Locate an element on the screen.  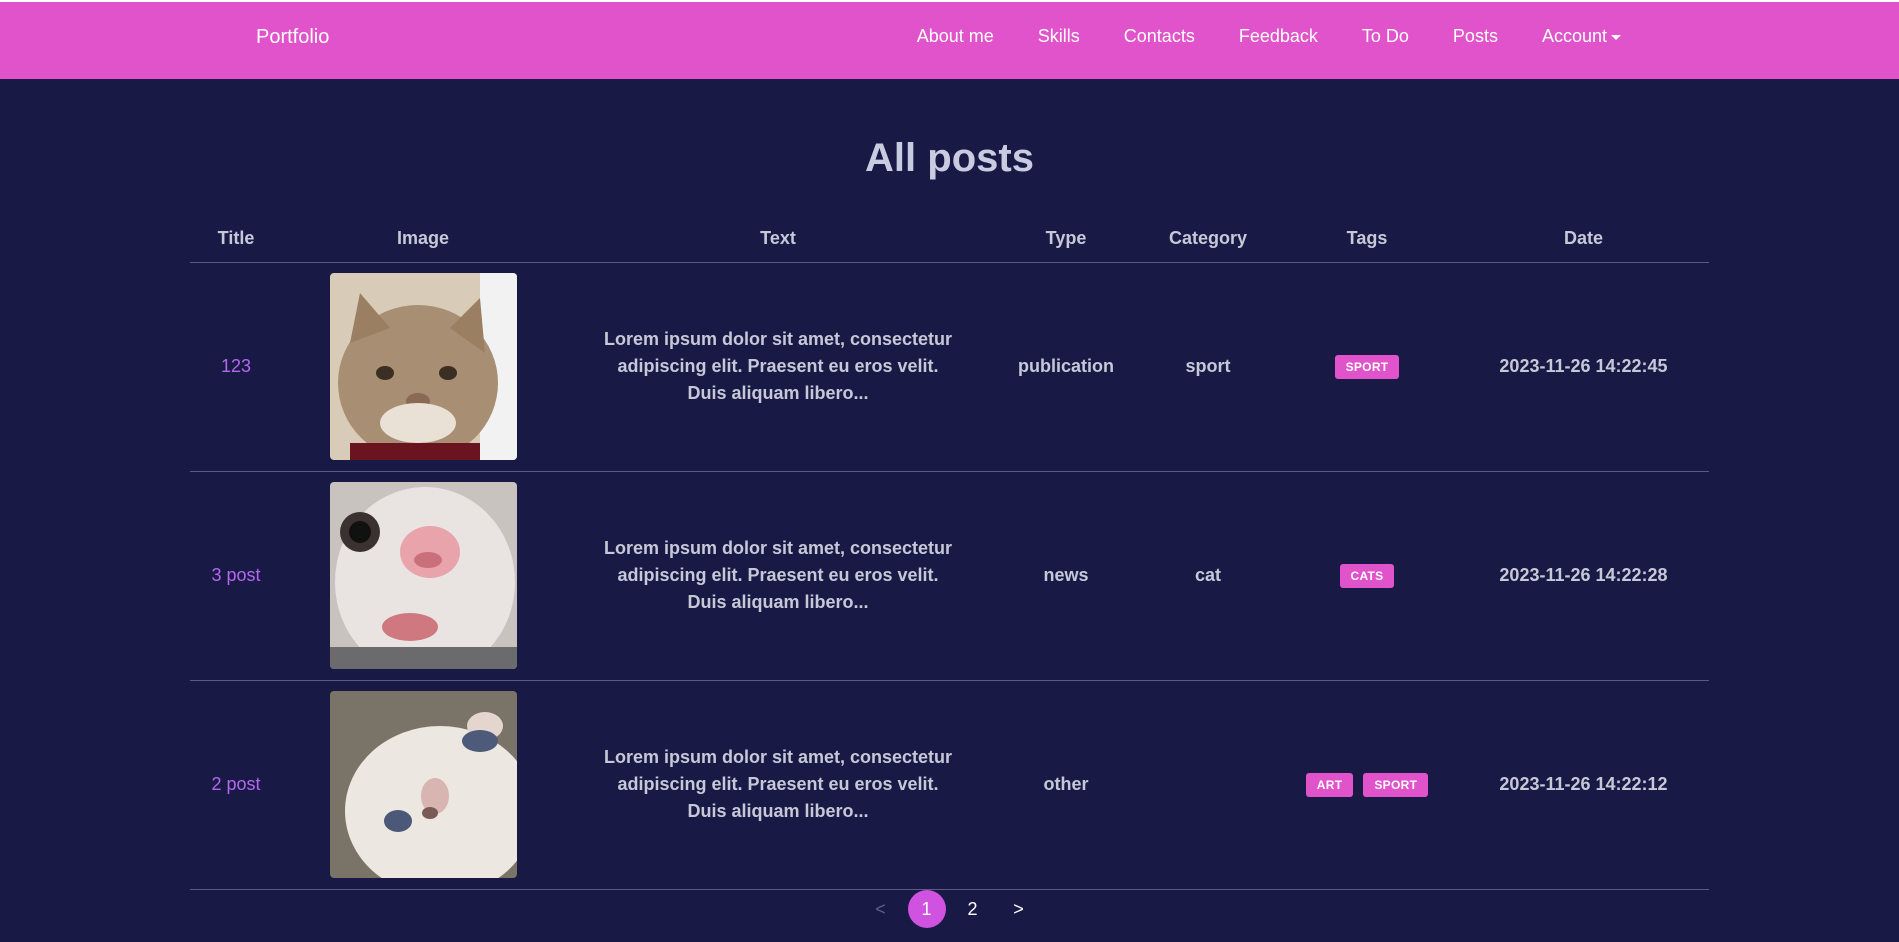
post-date: 2023-11-26 14:22:28 is located at coordinates (1583, 576).